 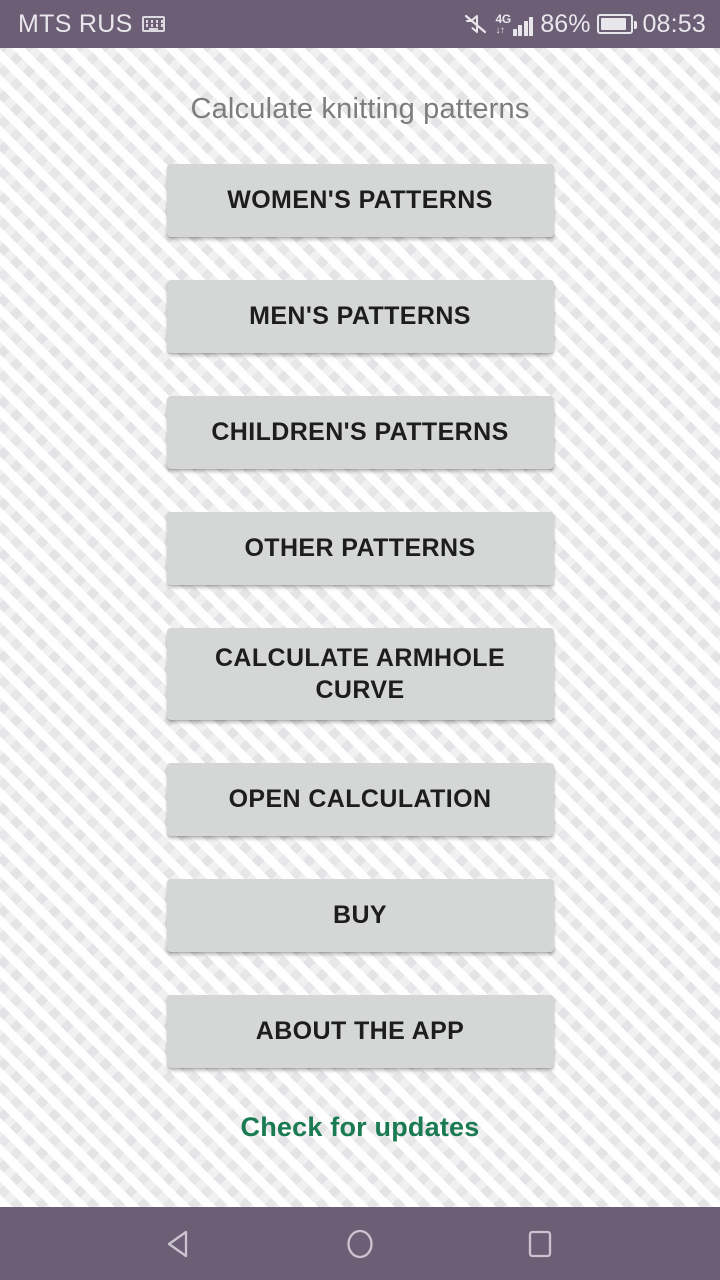 I want to click on network-arrows-label: ↓↑, so click(x=500, y=30).